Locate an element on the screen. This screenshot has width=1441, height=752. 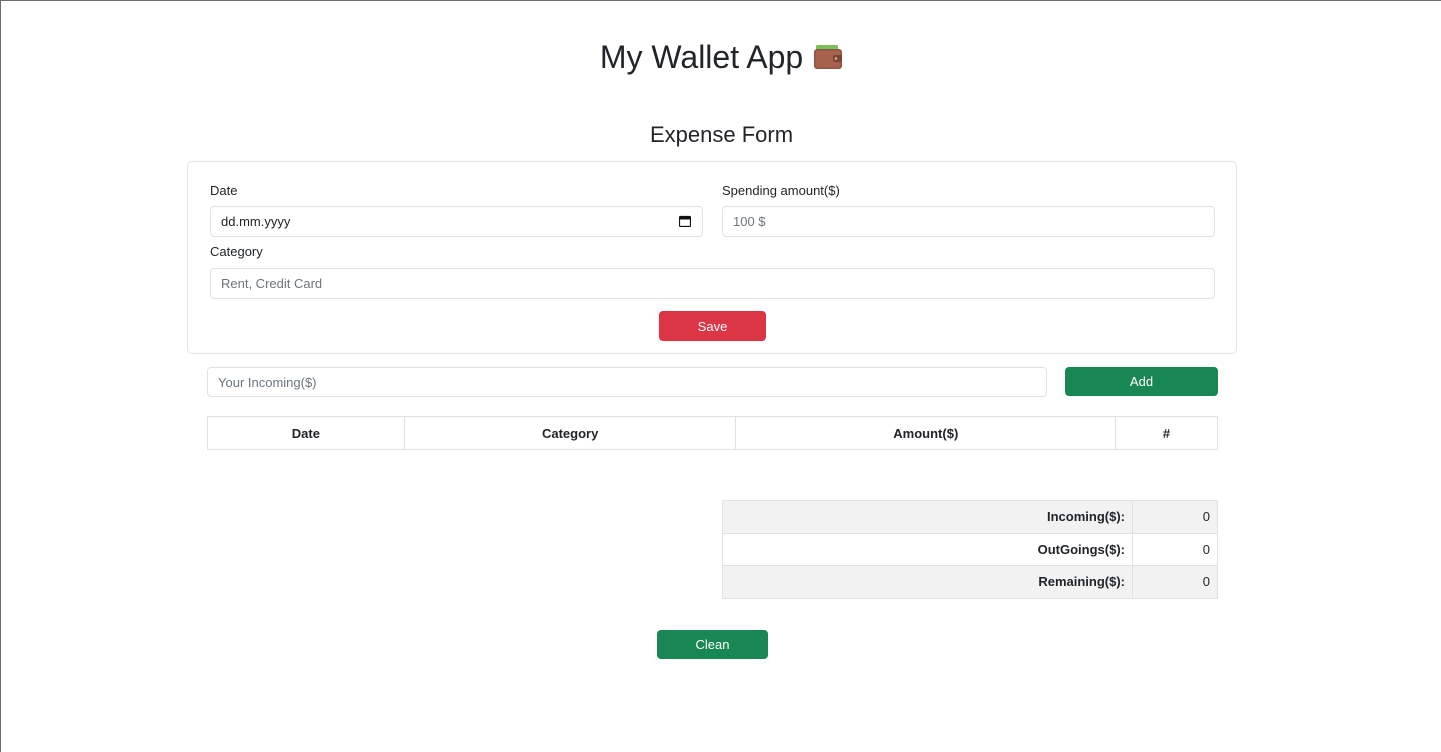
summary-label: OutGoings($): is located at coordinates (927, 549).